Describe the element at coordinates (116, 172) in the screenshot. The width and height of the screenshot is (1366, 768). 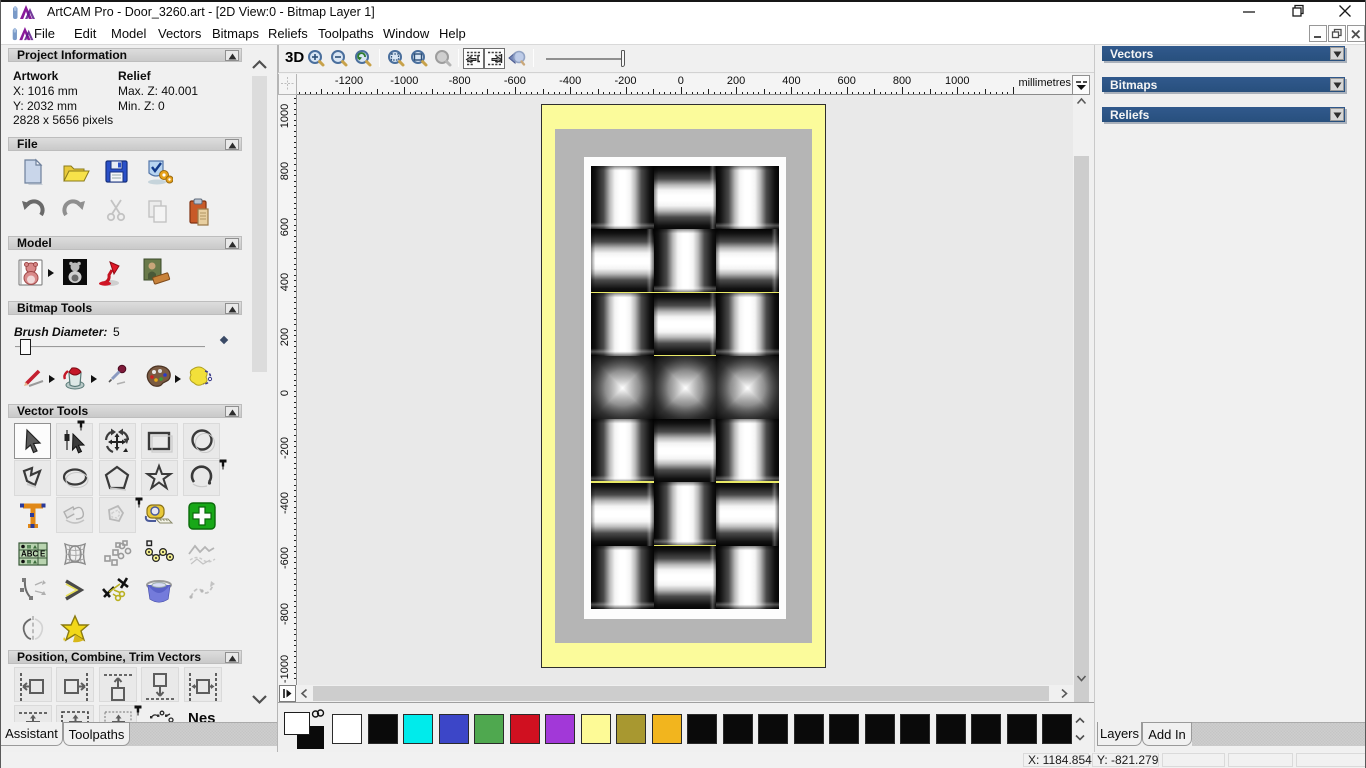
I see `save-model-icon` at that location.